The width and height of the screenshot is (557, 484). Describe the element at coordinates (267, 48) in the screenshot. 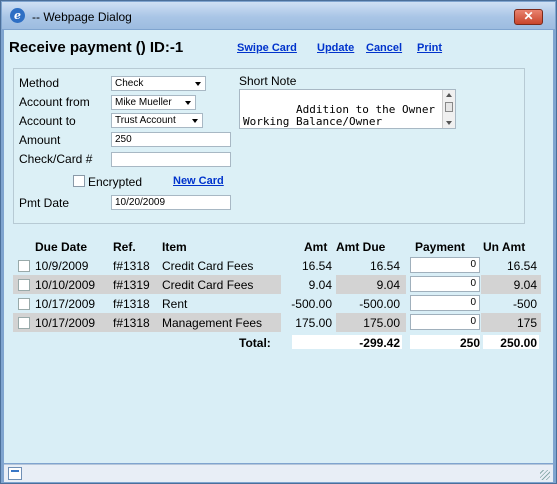

I see `swipe-card-link: Swipe Card` at that location.